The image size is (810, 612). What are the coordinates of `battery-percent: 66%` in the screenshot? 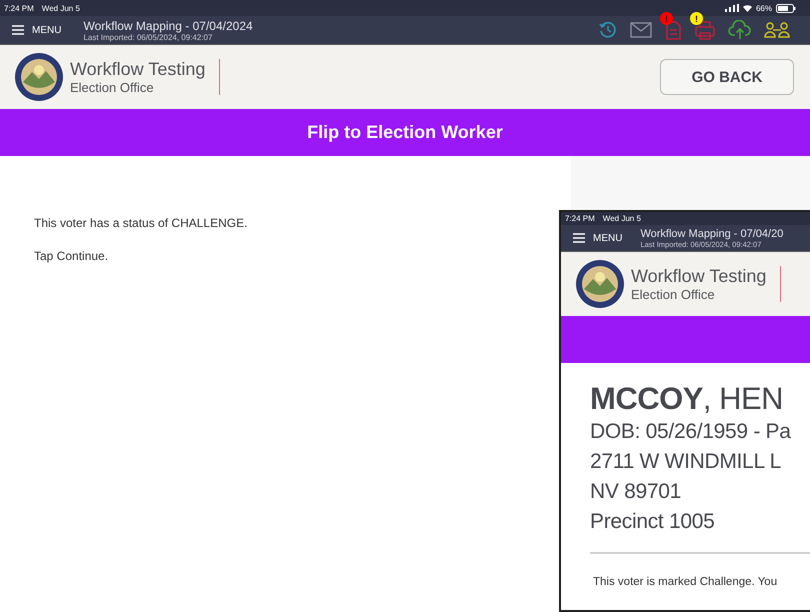 It's located at (764, 8).